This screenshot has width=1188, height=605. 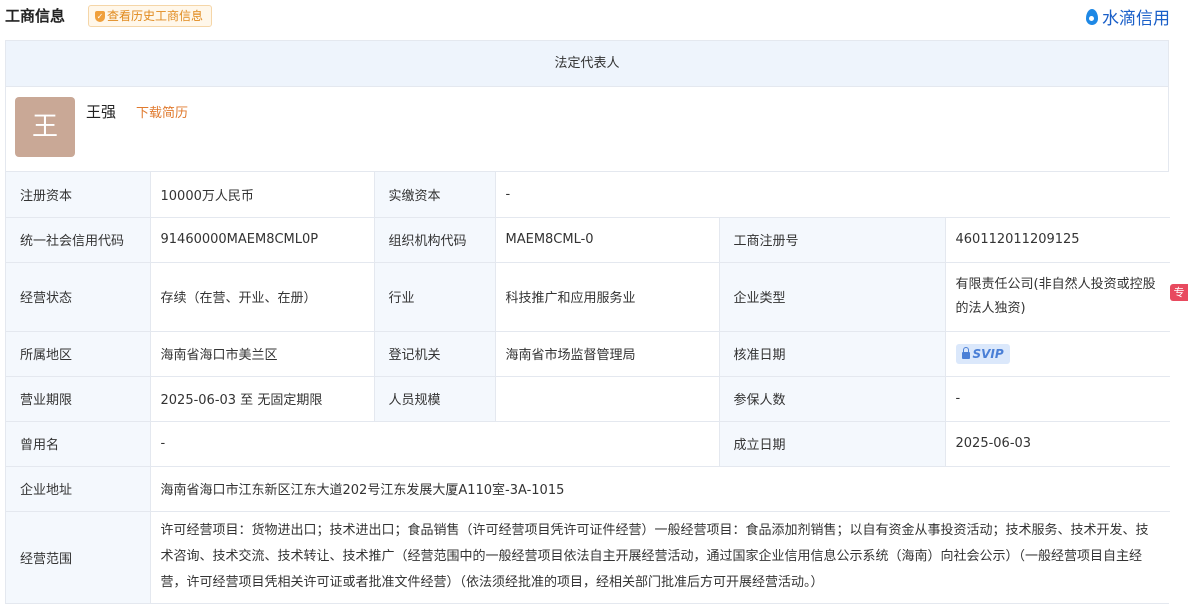 I want to click on field-label: 企业地址, so click(x=78, y=488).